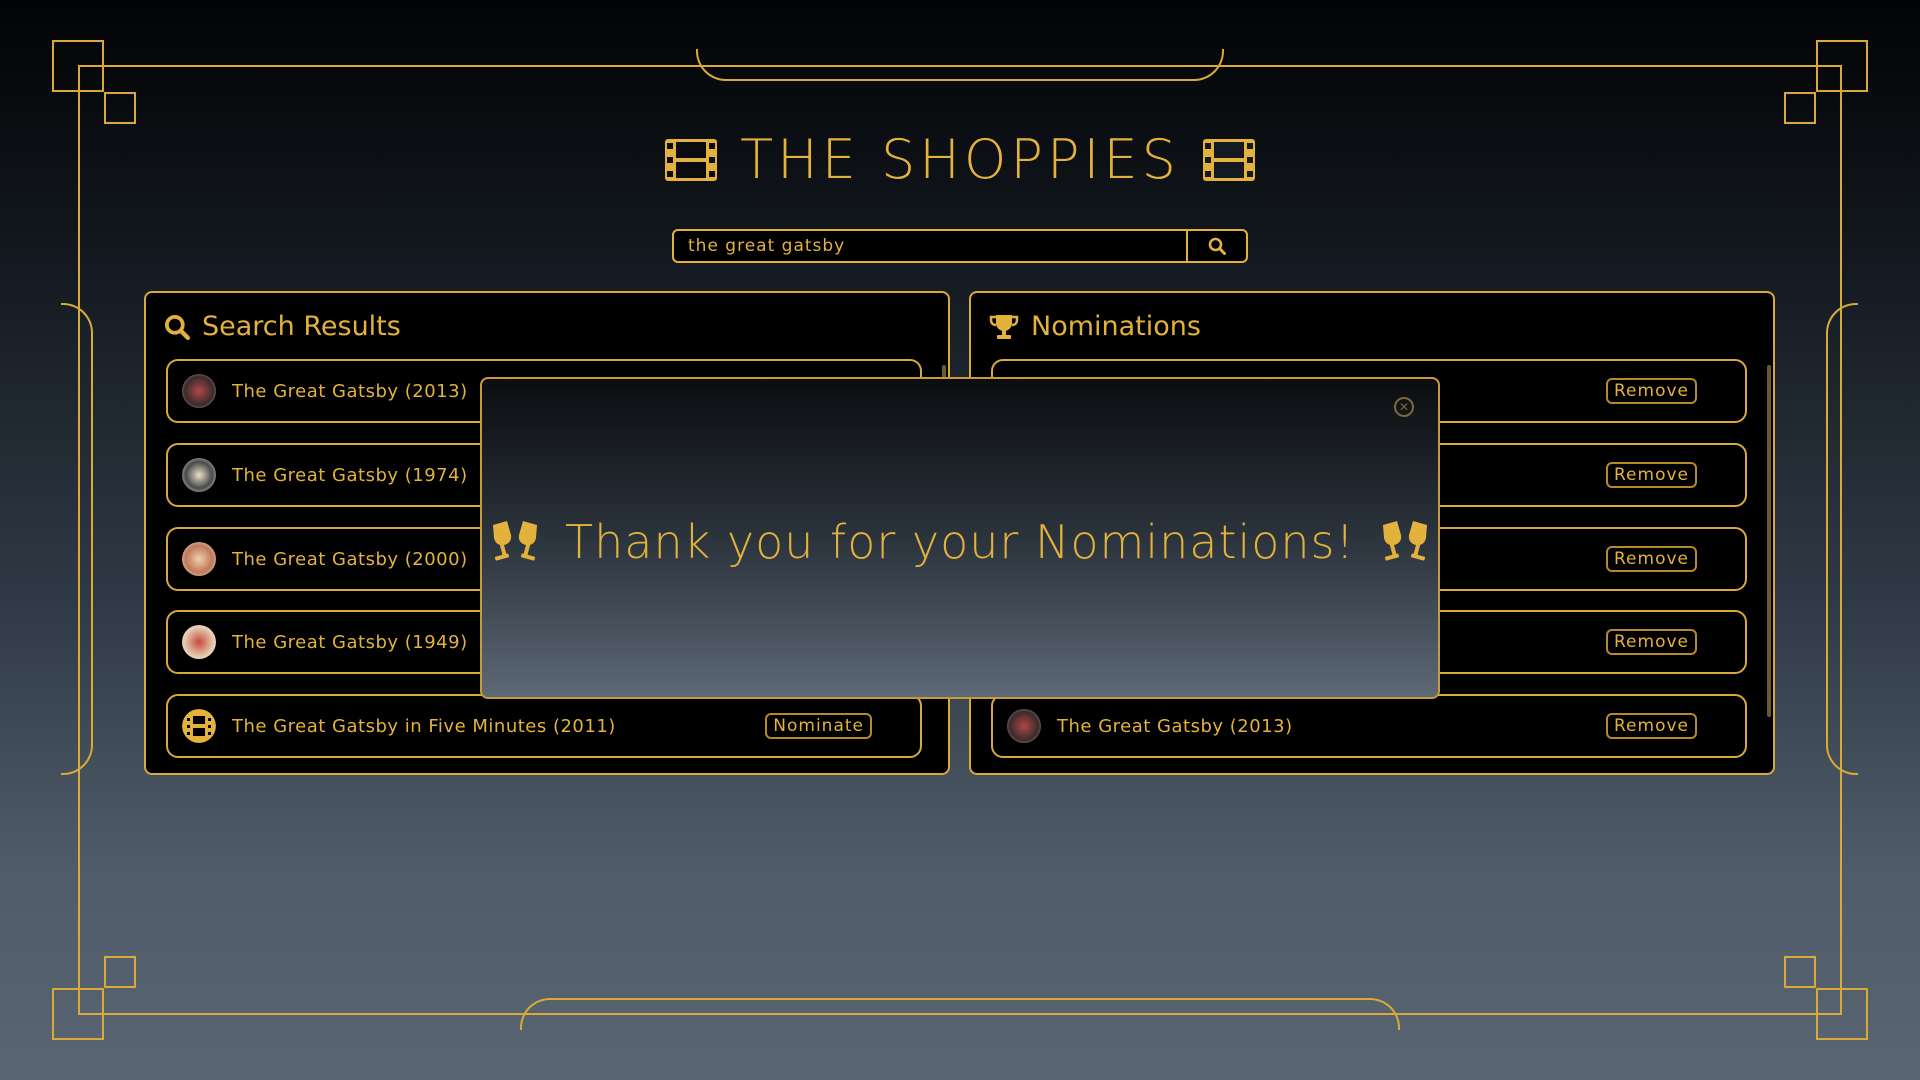 This screenshot has width=1920, height=1080. What do you see at coordinates (960, 65) in the screenshot?
I see `frame-top-tab` at bounding box center [960, 65].